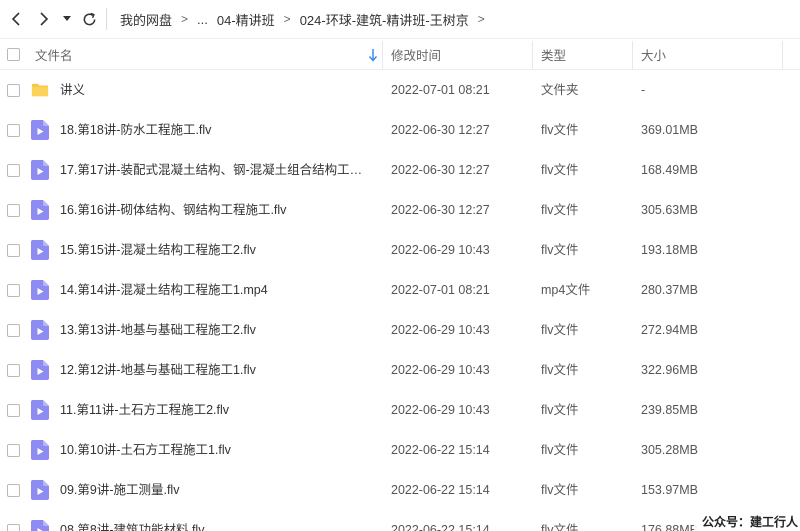 Image resolution: width=800 pixels, height=531 pixels. Describe the element at coordinates (215, 520) in the screenshot. I see `file-name: 08.第8讲-建筑功能材料.flv` at that location.